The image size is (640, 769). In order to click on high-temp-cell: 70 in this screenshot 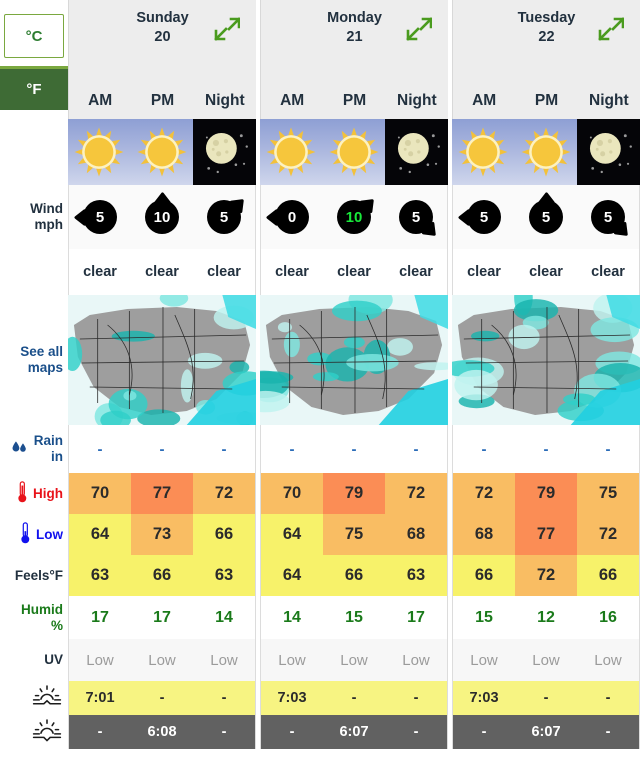, I will do `click(100, 493)`.